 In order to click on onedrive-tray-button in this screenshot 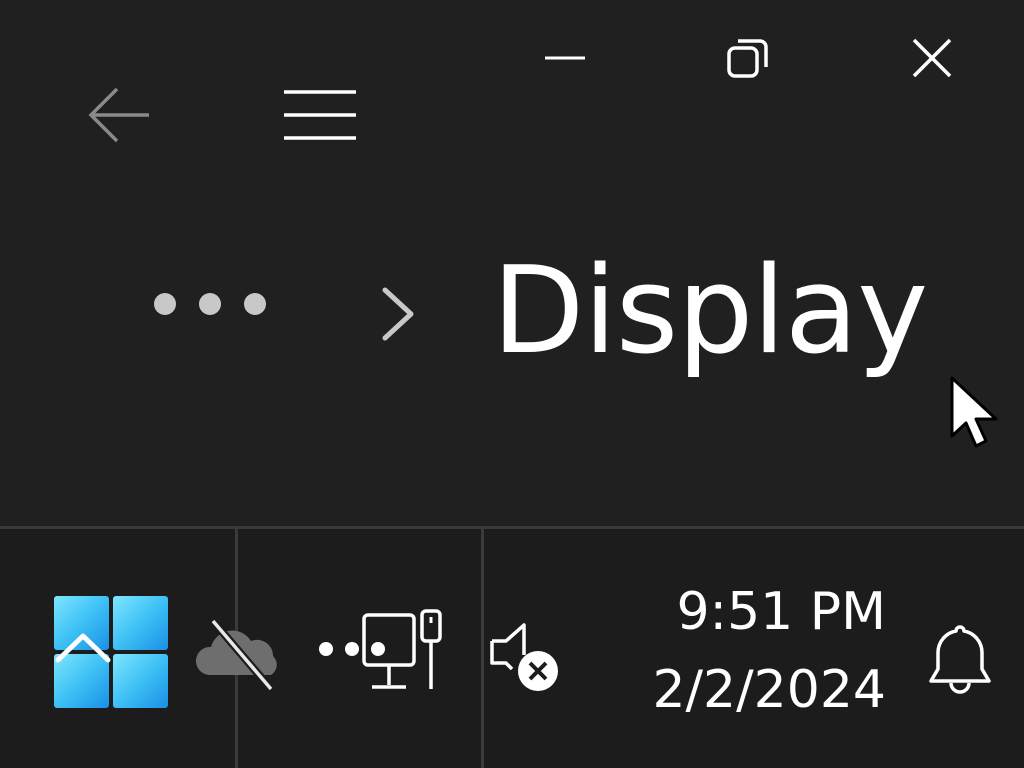, I will do `click(240, 655)`.